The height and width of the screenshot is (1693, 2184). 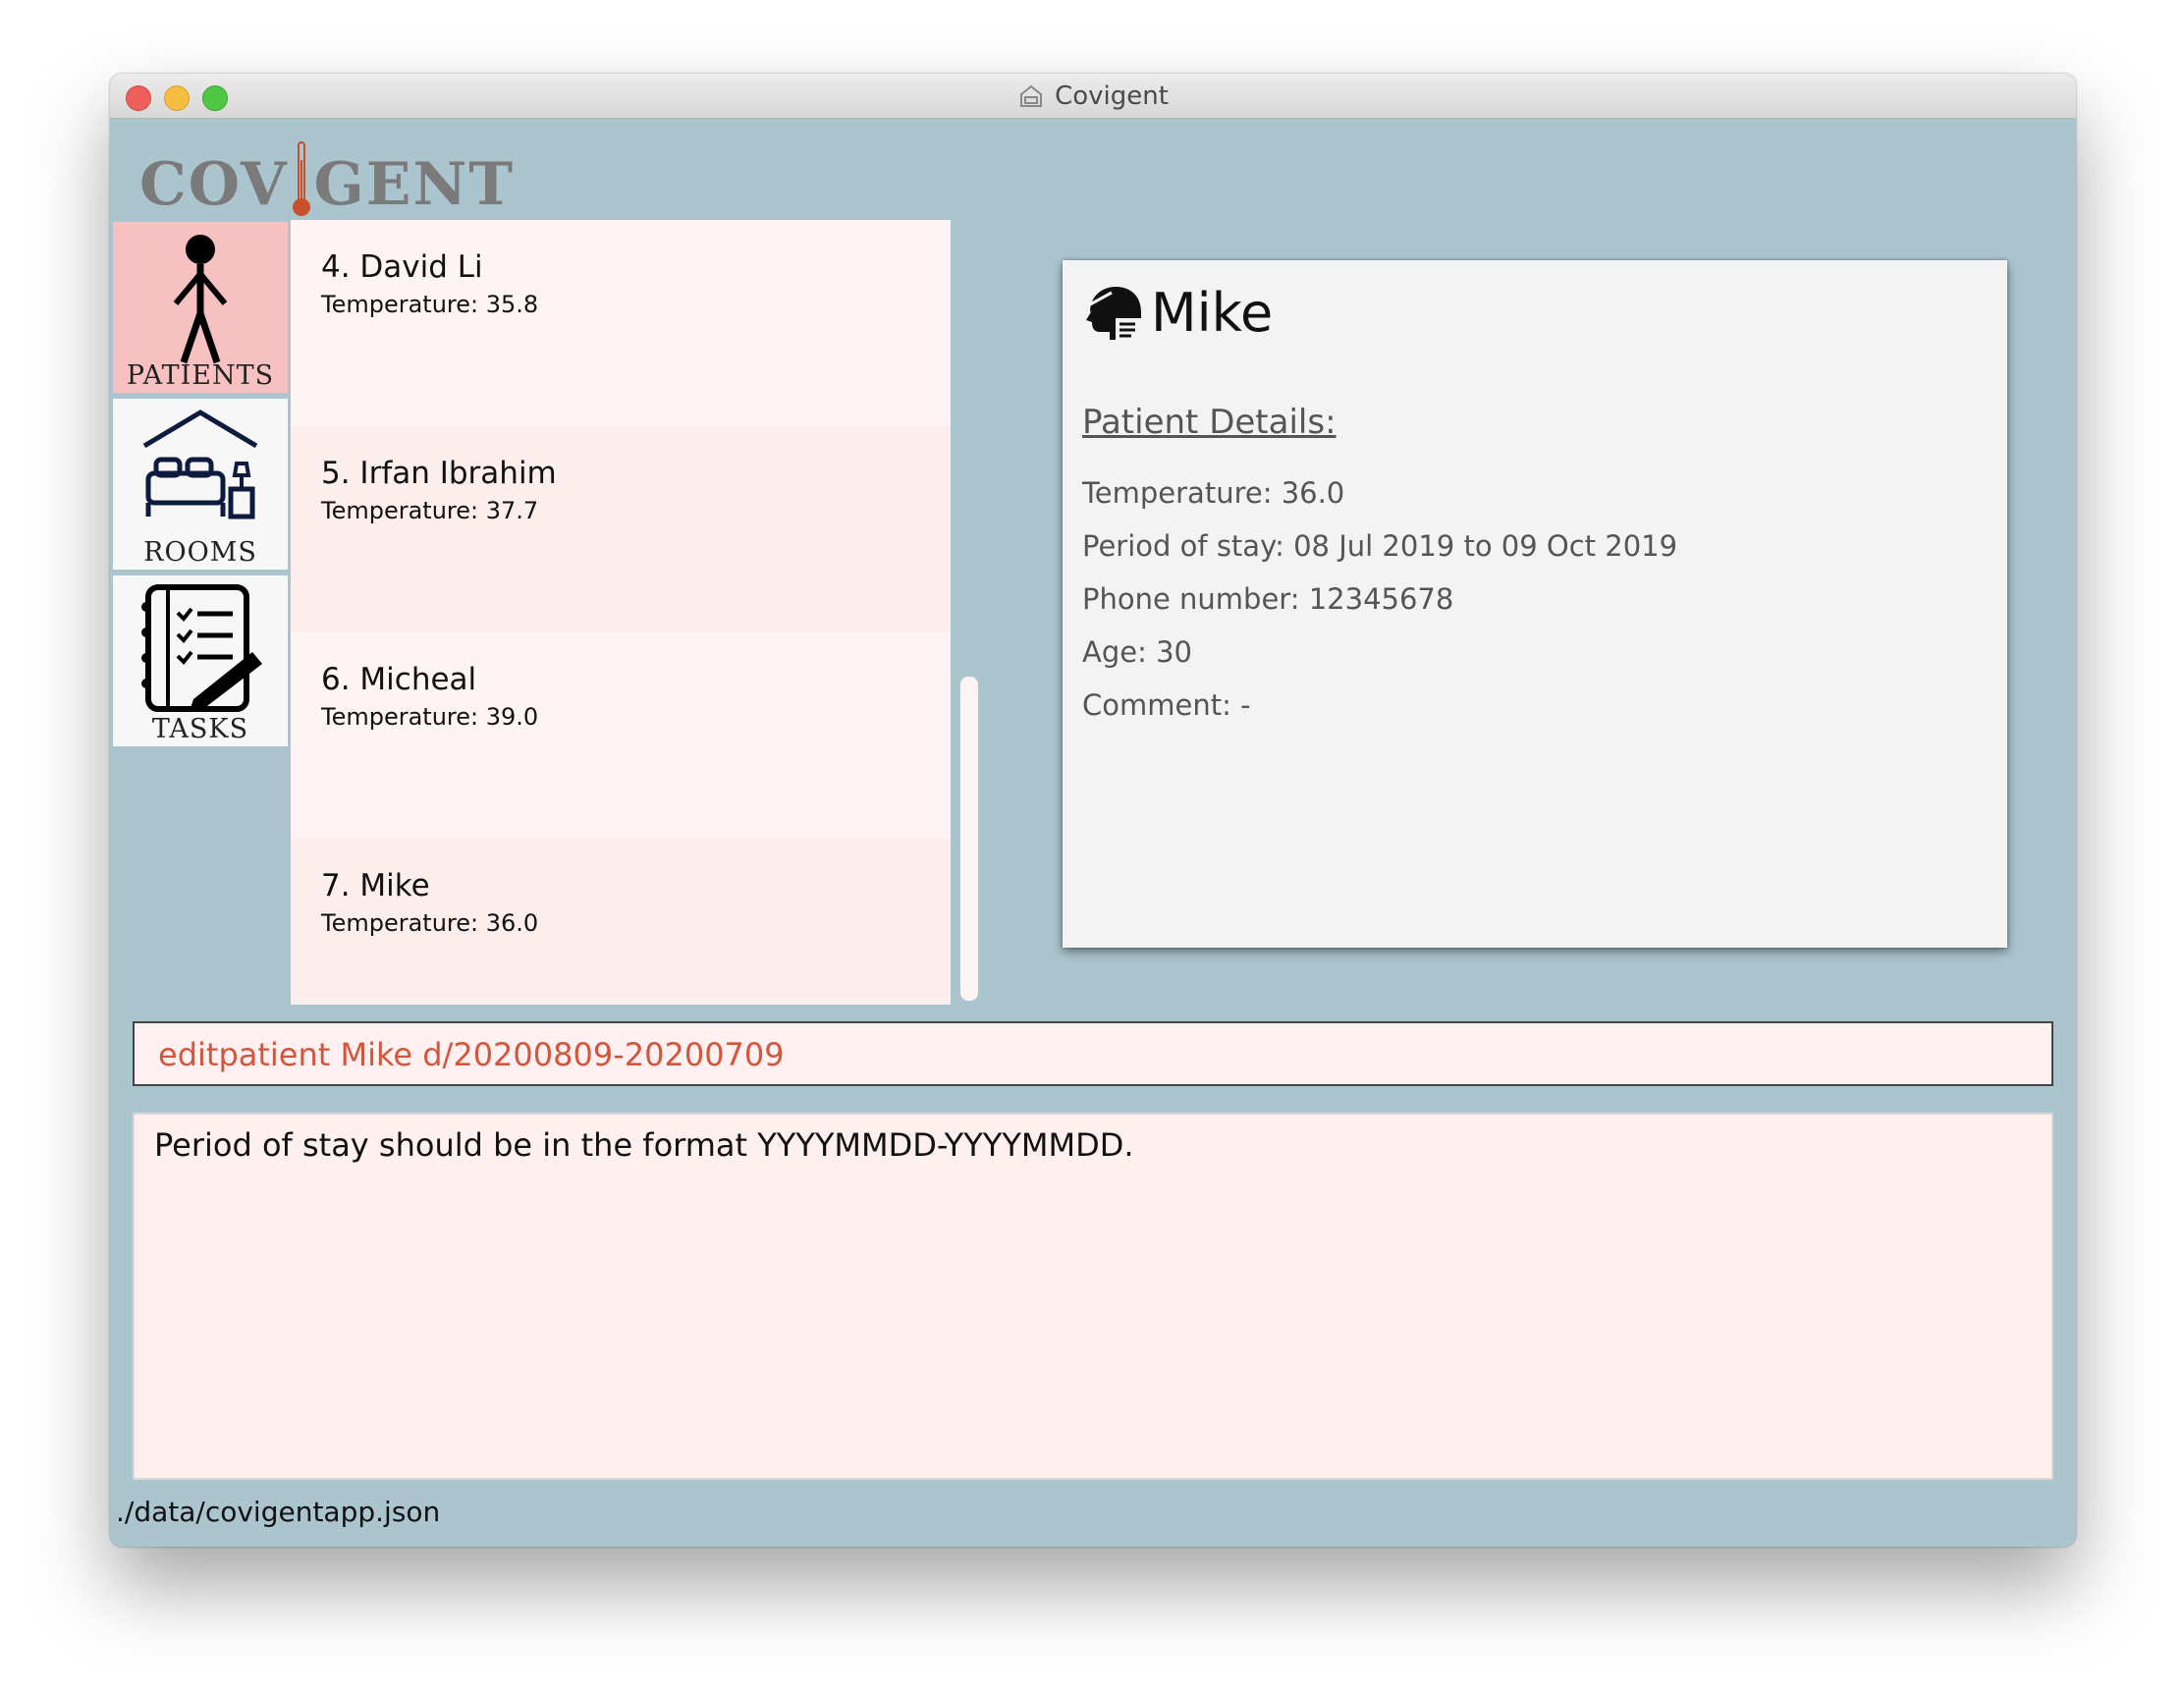 I want to click on nav-tab-patients: PATIENTS, so click(x=200, y=309).